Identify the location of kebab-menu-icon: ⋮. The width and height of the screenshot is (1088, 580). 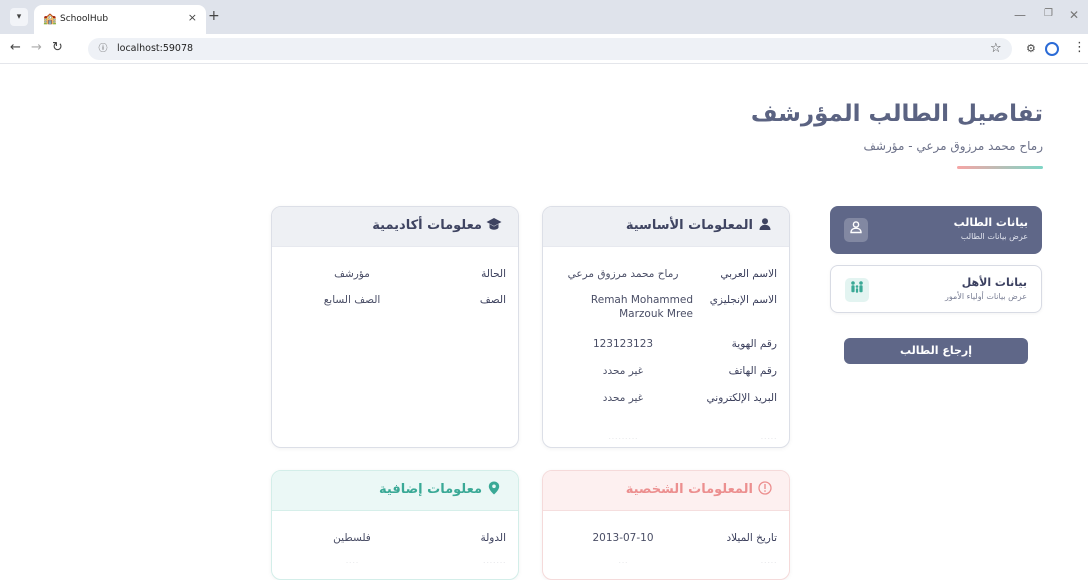
(1079, 47).